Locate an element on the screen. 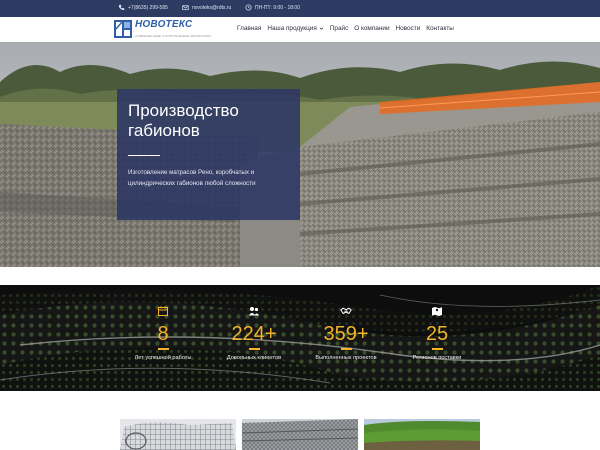 Image resolution: width=600 pixels, height=450 pixels. hero-divider is located at coordinates (144, 155).